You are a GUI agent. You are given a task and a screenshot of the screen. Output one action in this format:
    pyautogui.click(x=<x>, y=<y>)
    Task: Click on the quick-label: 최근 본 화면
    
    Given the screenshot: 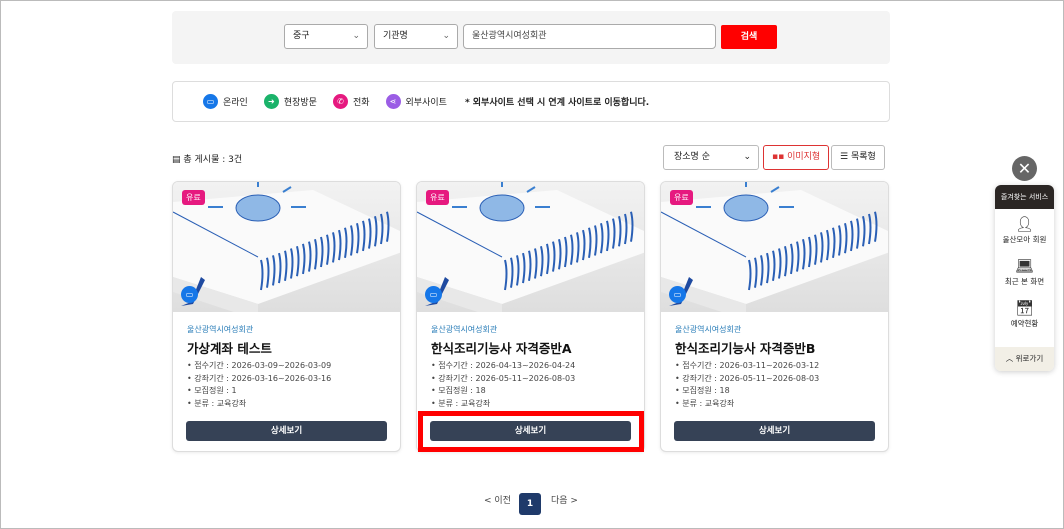 What is the action you would take?
    pyautogui.click(x=1024, y=281)
    